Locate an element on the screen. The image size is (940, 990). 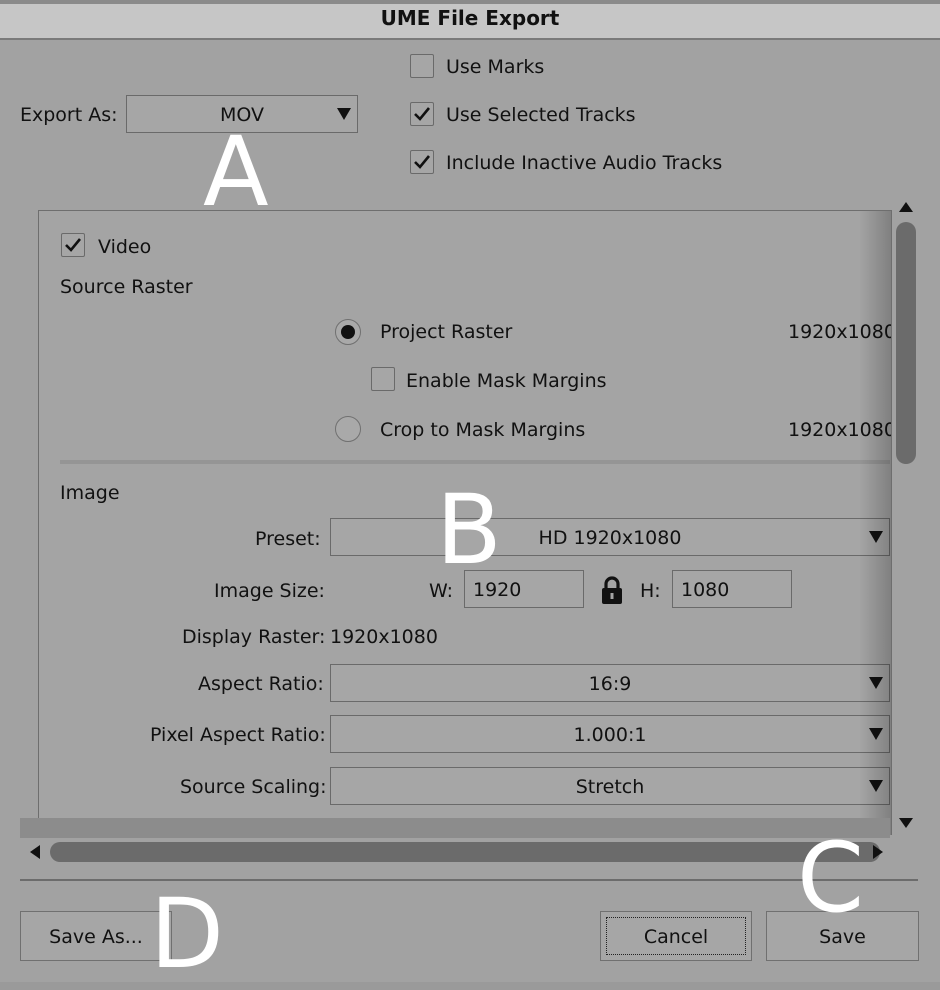
source-scaling-dropdown: Stretch is located at coordinates (610, 786).